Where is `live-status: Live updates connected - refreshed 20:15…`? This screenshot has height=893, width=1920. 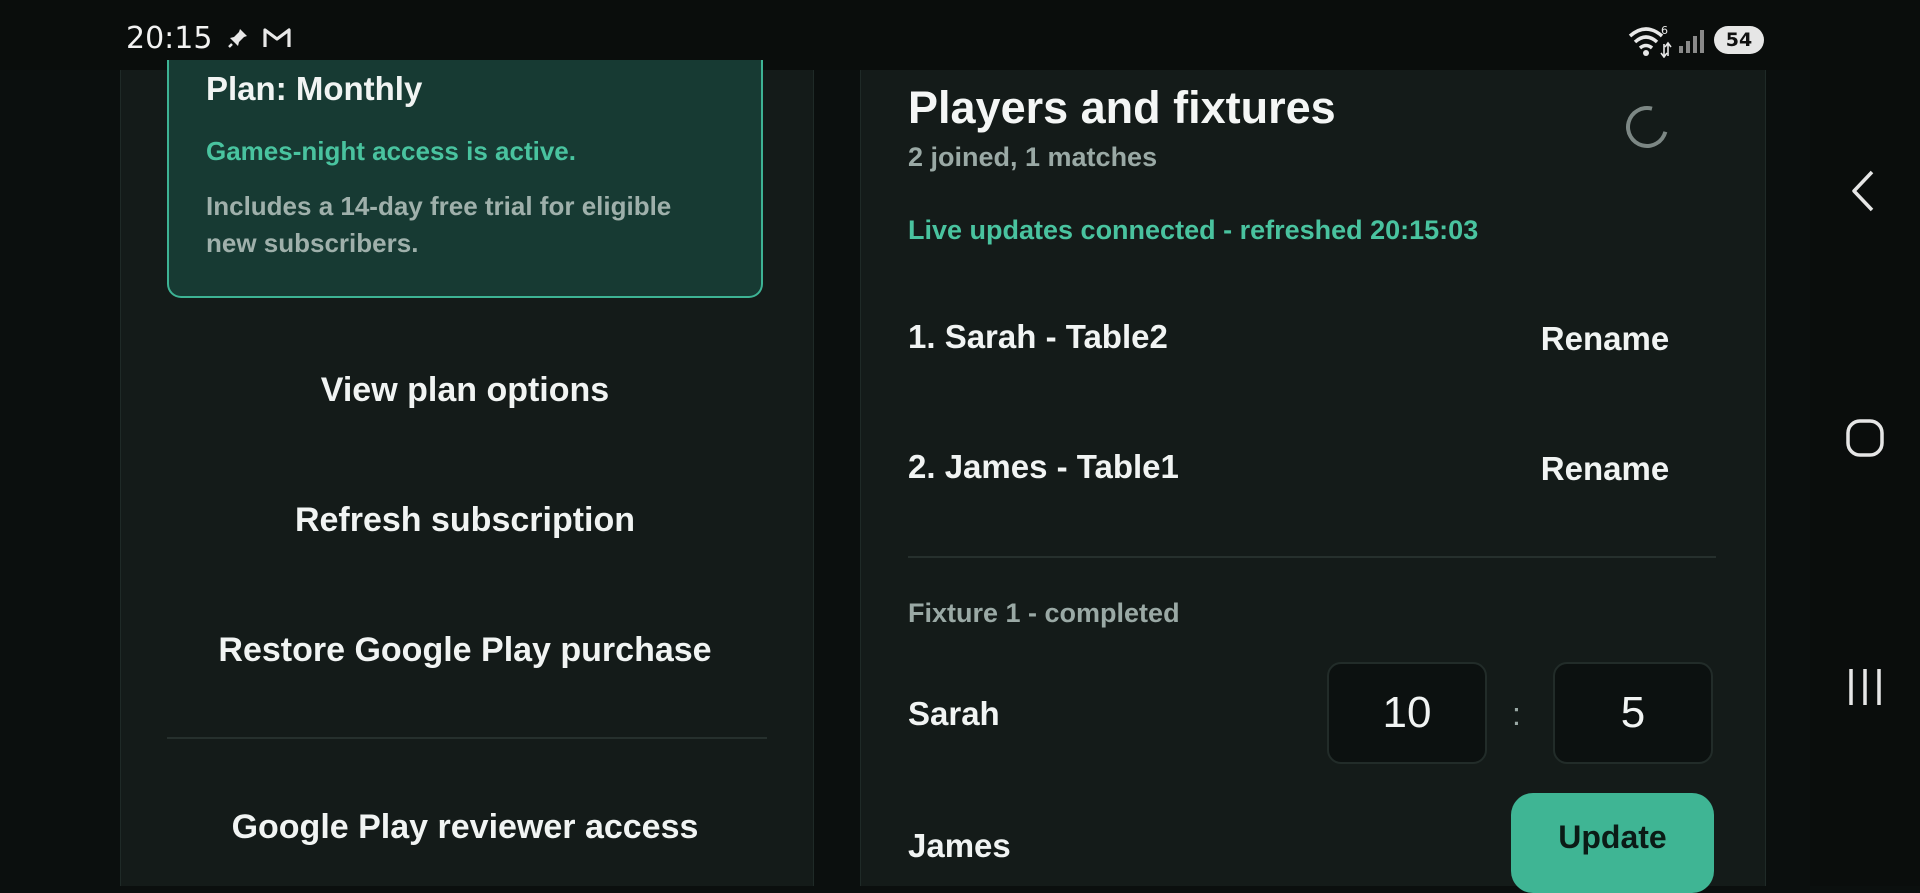
live-status: Live updates connected - refreshed 20:15… is located at coordinates (1193, 230).